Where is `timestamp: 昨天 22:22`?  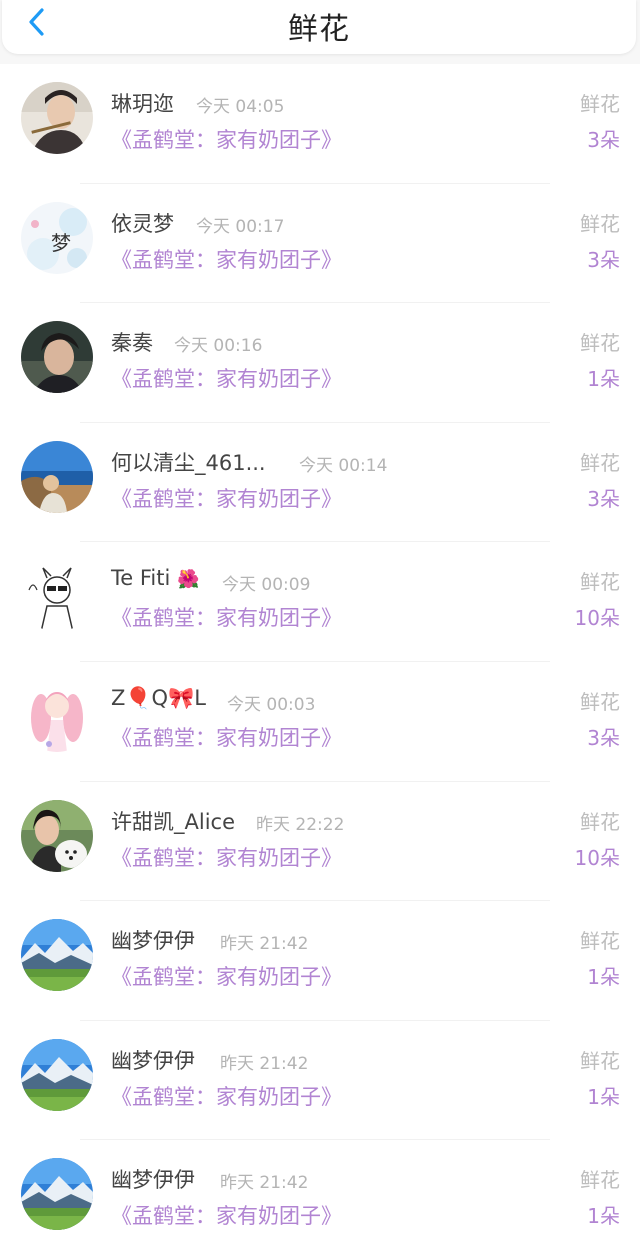 timestamp: 昨天 22:22 is located at coordinates (300, 824).